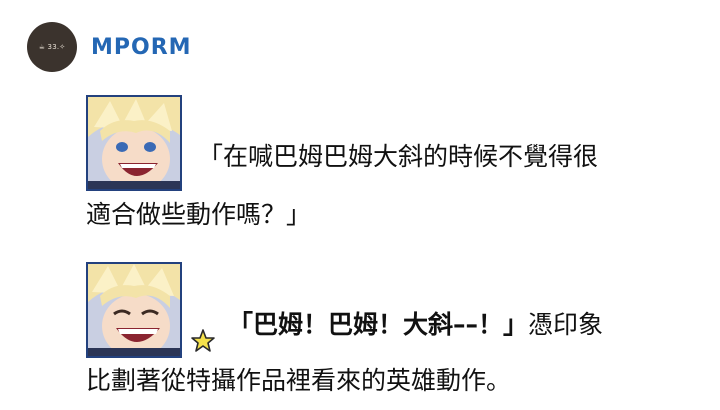  What do you see at coordinates (566, 324) in the screenshot?
I see `post-2-line-a-rest: 憑印象` at bounding box center [566, 324].